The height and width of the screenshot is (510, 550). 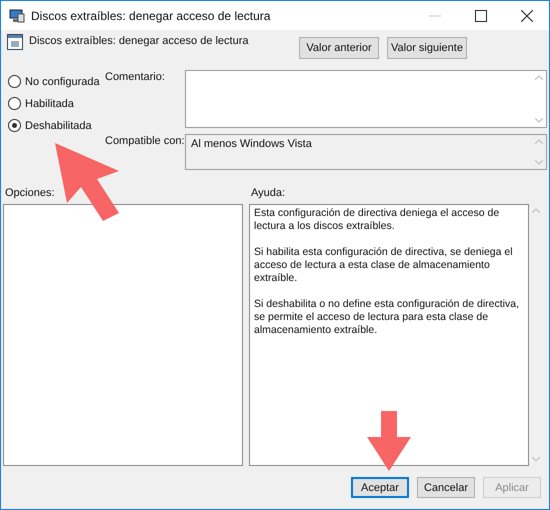 What do you see at coordinates (481, 16) in the screenshot?
I see `maximize-icon` at bounding box center [481, 16].